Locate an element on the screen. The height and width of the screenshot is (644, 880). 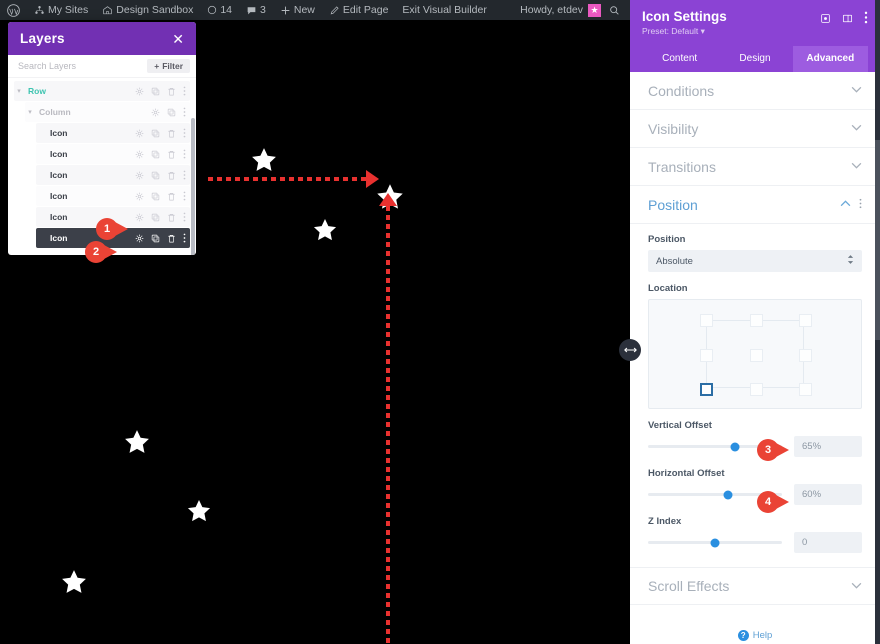
chevron-up-icon is located at coordinates (845, 204).